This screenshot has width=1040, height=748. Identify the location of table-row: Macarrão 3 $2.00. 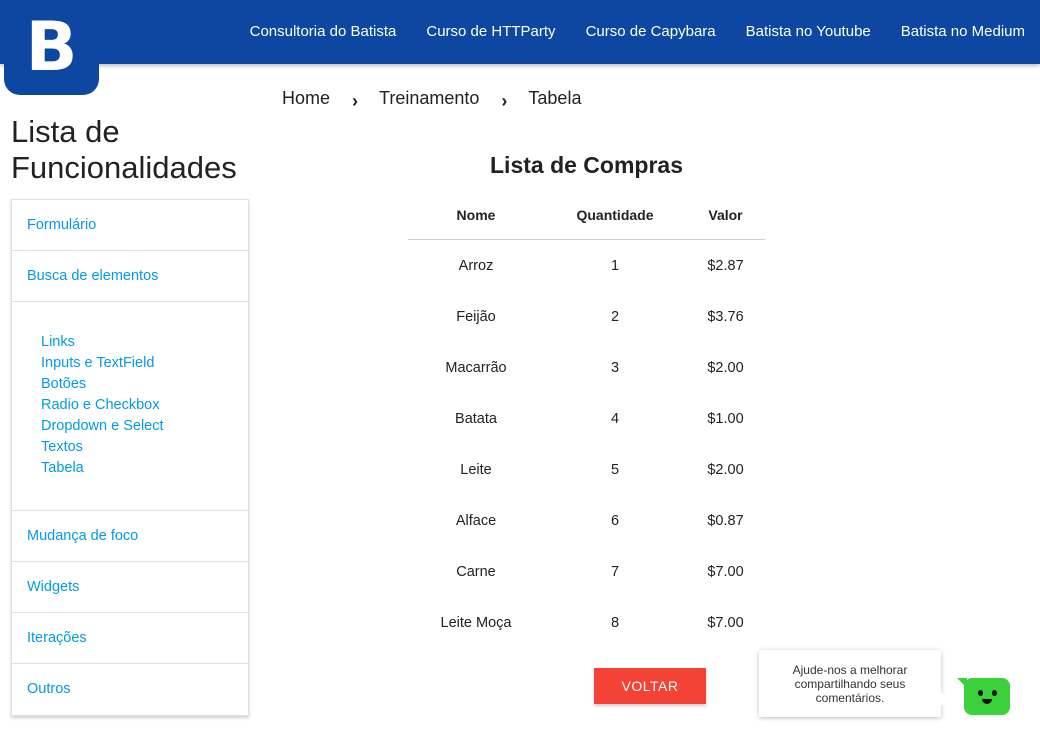
(586, 367).